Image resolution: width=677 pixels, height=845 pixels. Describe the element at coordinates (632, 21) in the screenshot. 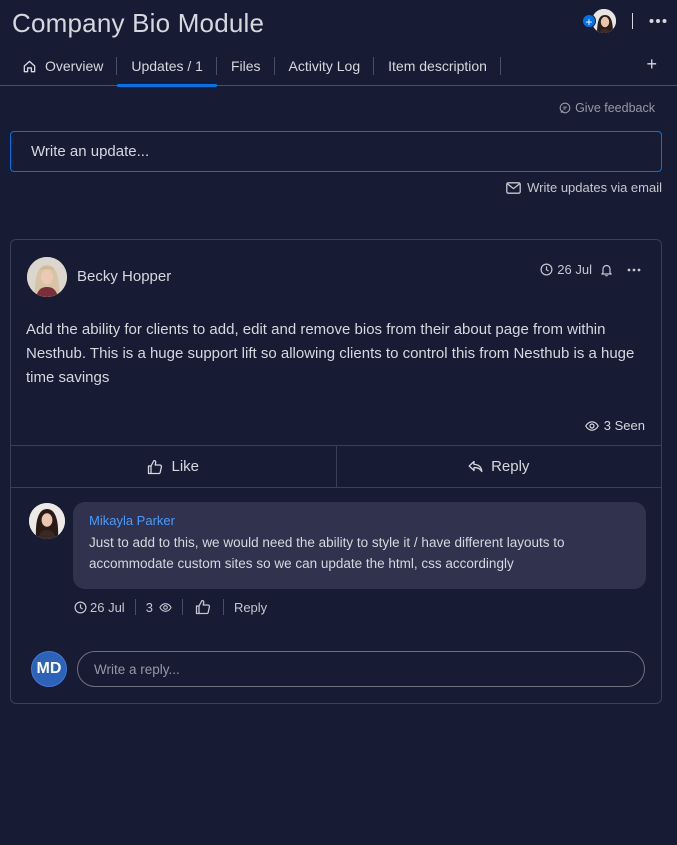

I see `header-divider` at that location.